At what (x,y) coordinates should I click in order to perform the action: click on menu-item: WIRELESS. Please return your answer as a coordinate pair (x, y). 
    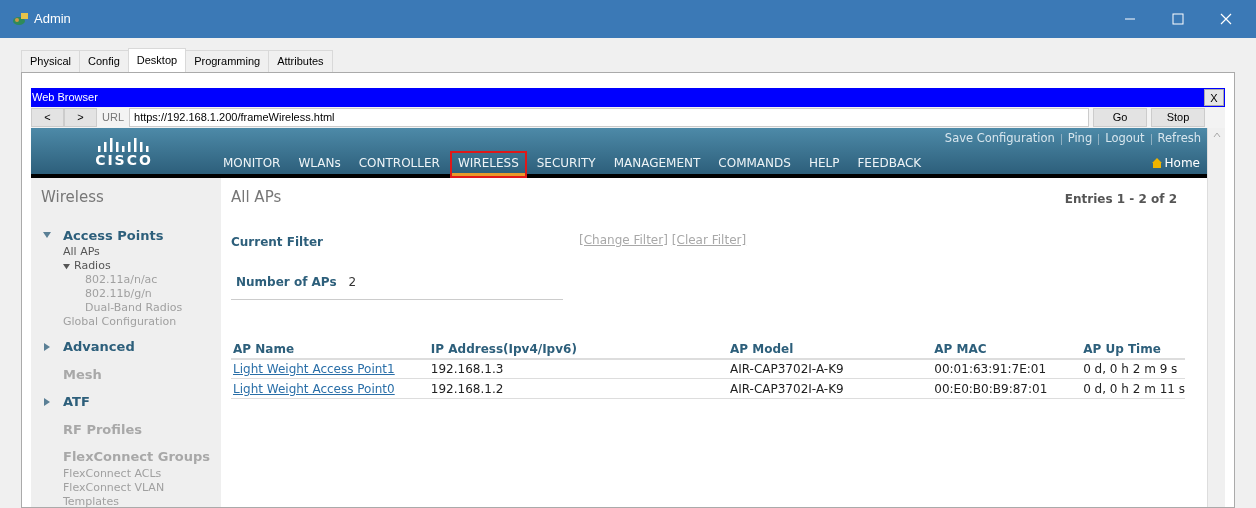
    Looking at the image, I should click on (488, 164).